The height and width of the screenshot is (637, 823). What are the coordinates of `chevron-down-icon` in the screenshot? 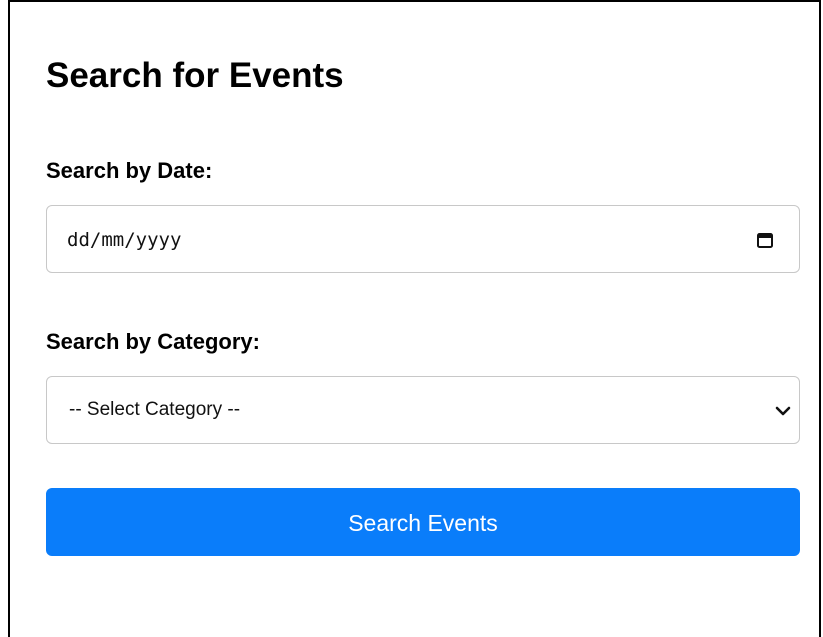 It's located at (783, 411).